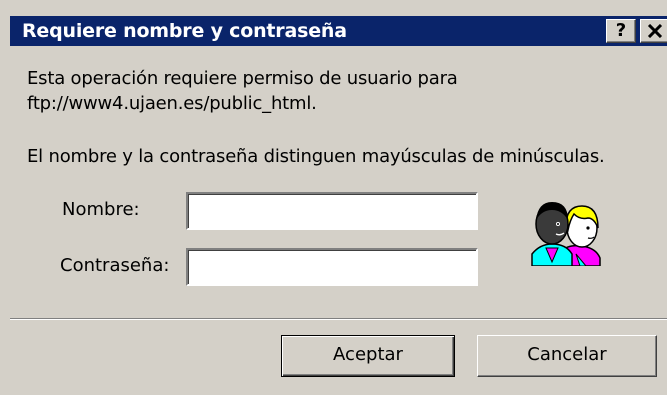 The height and width of the screenshot is (395, 667). What do you see at coordinates (567, 356) in the screenshot?
I see `cancel-button: Cancelar` at bounding box center [567, 356].